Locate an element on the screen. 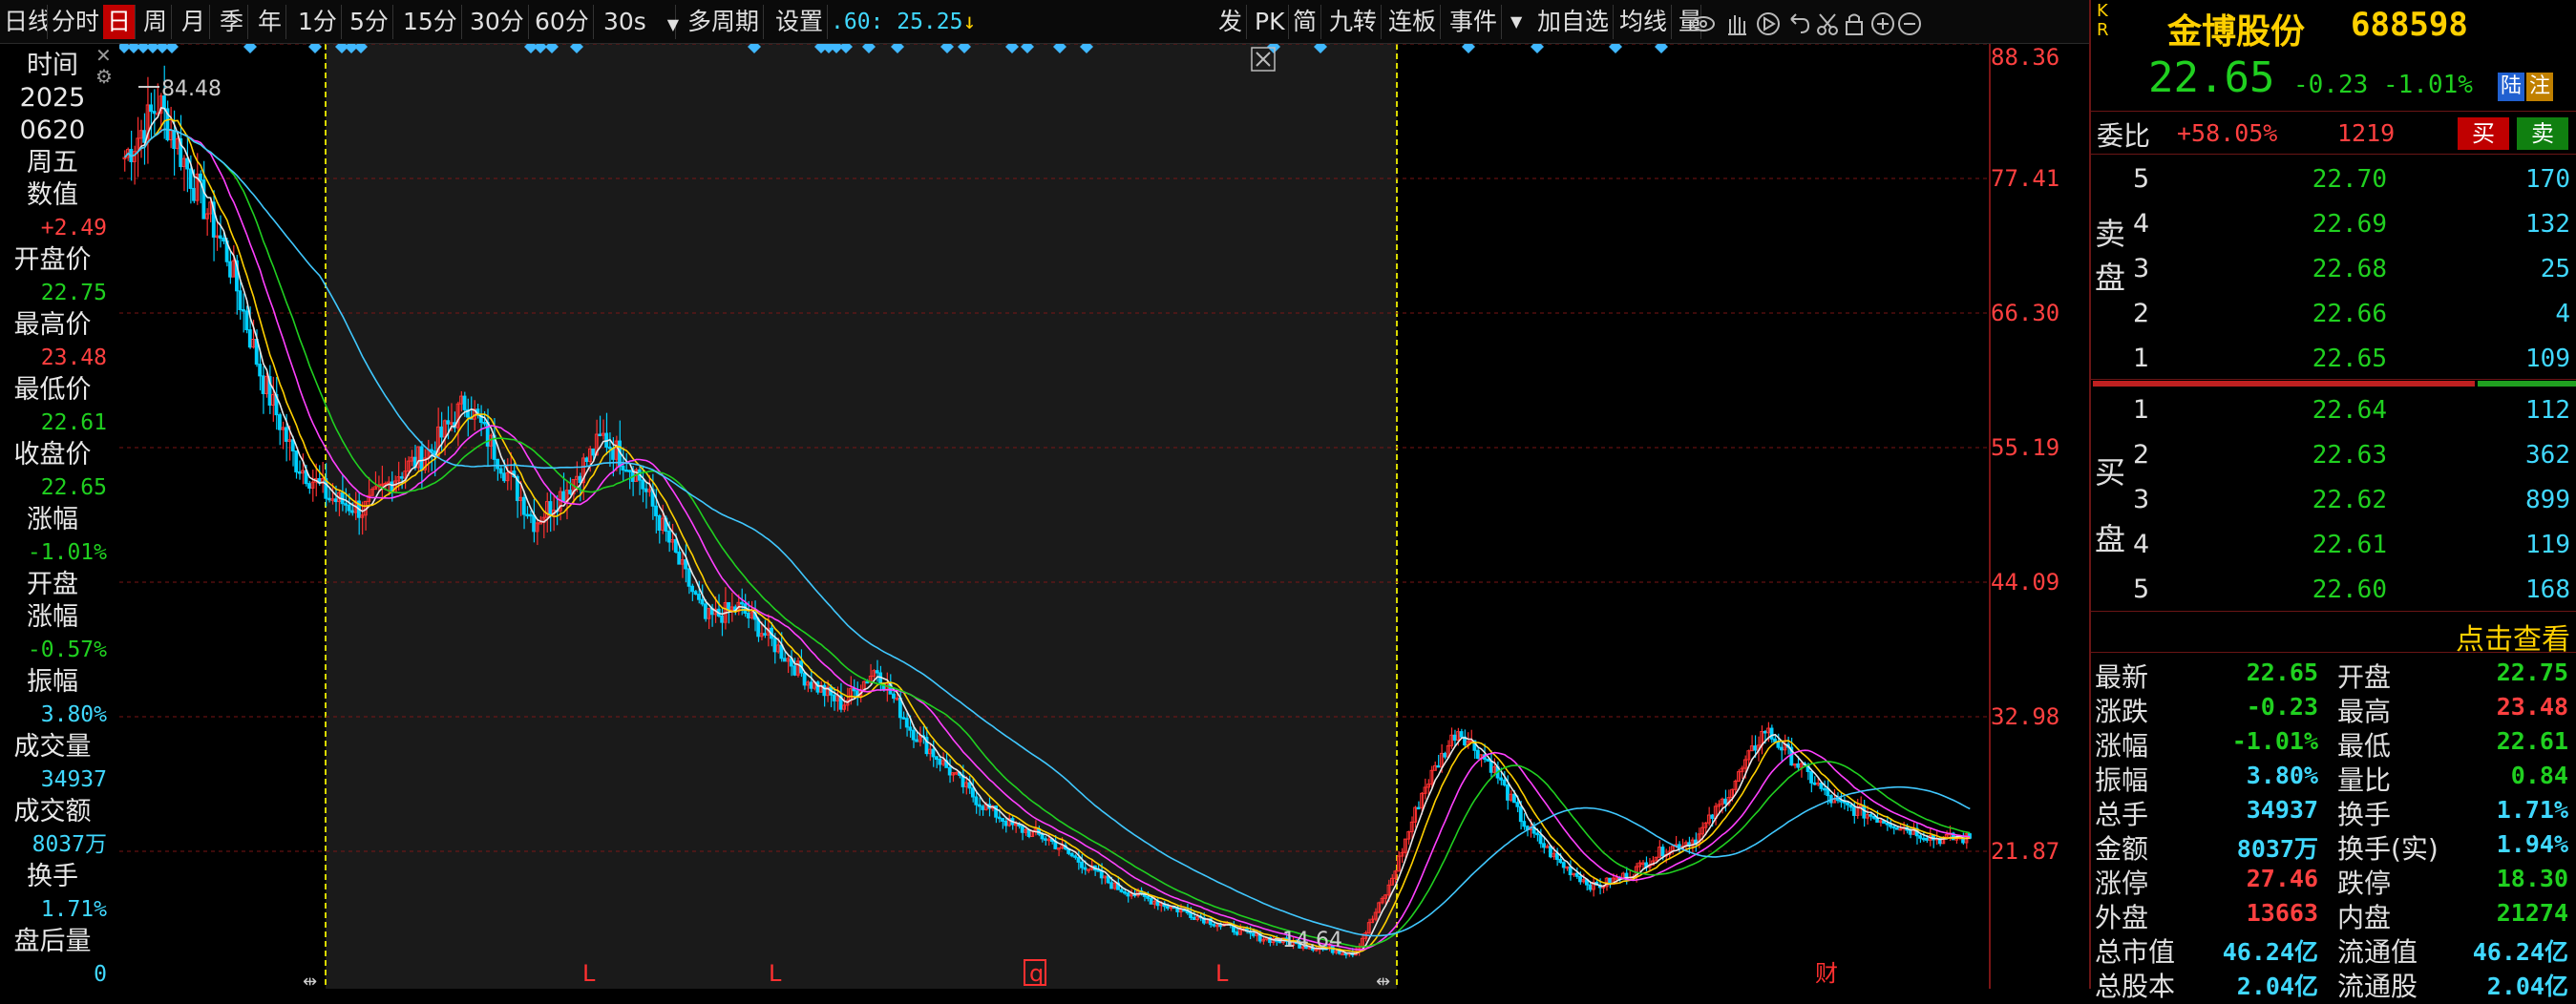 This screenshot has height=1004, width=2576. pk-button: PK is located at coordinates (1270, 22).